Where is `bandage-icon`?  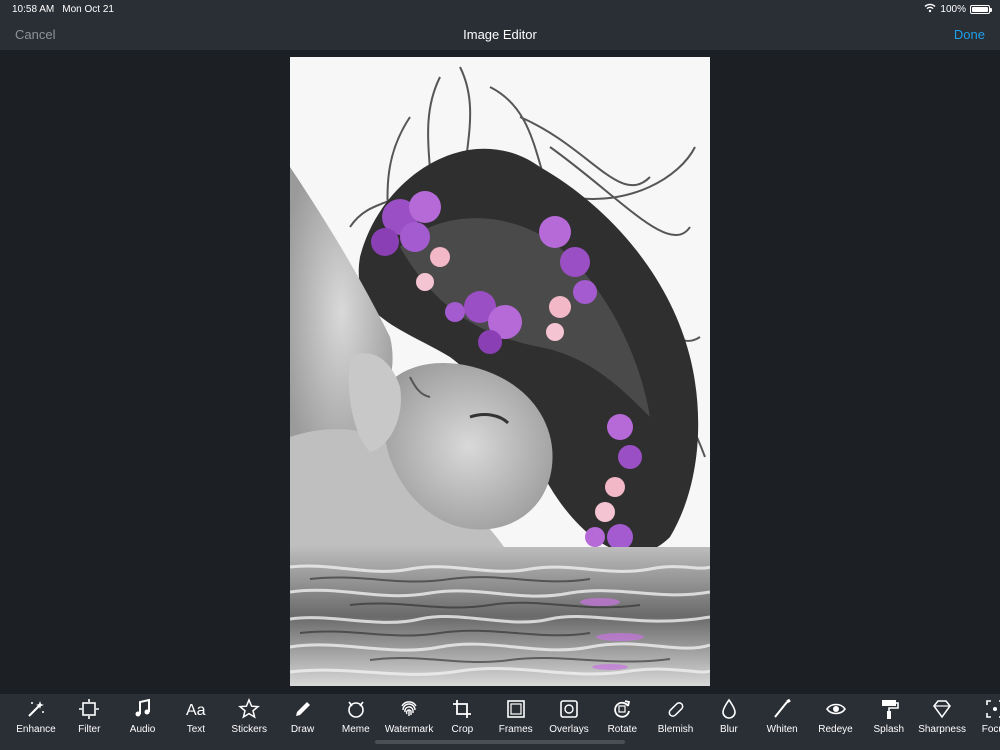 bandage-icon is located at coordinates (676, 709).